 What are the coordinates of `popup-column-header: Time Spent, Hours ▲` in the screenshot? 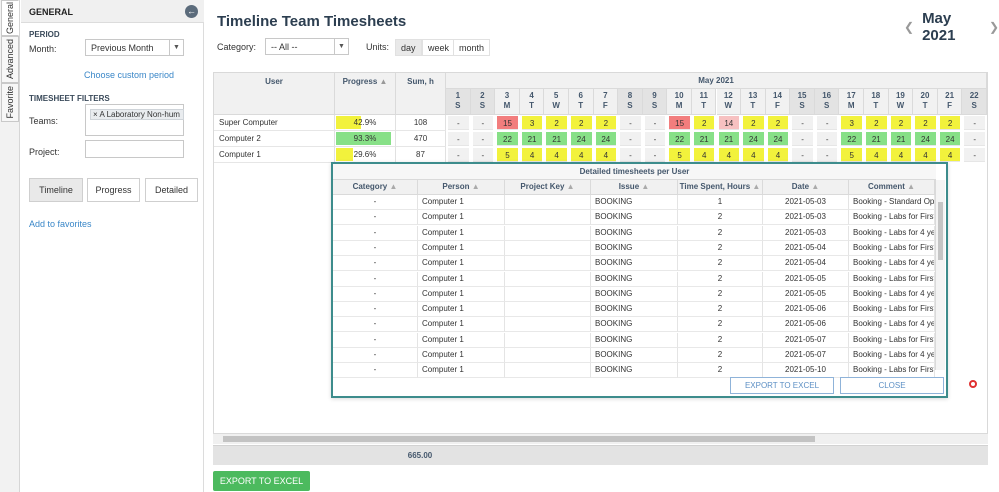 It's located at (720, 187).